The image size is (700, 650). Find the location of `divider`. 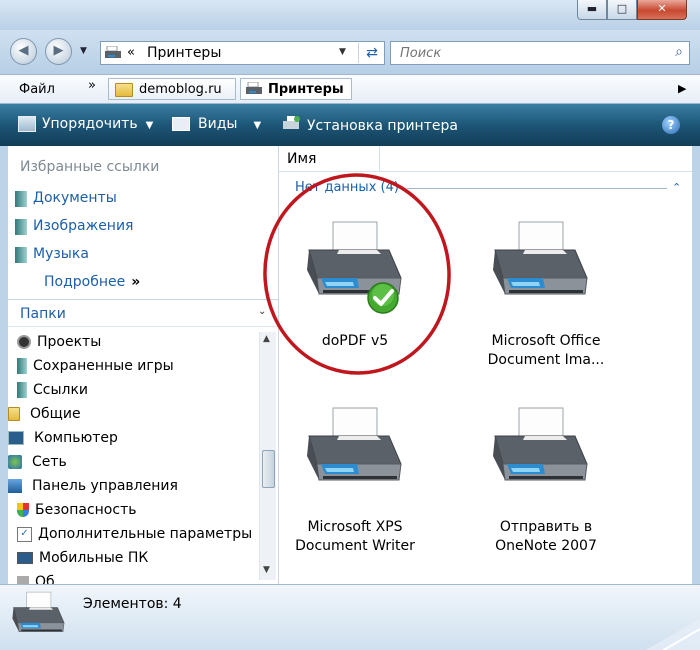

divider is located at coordinates (143, 326).